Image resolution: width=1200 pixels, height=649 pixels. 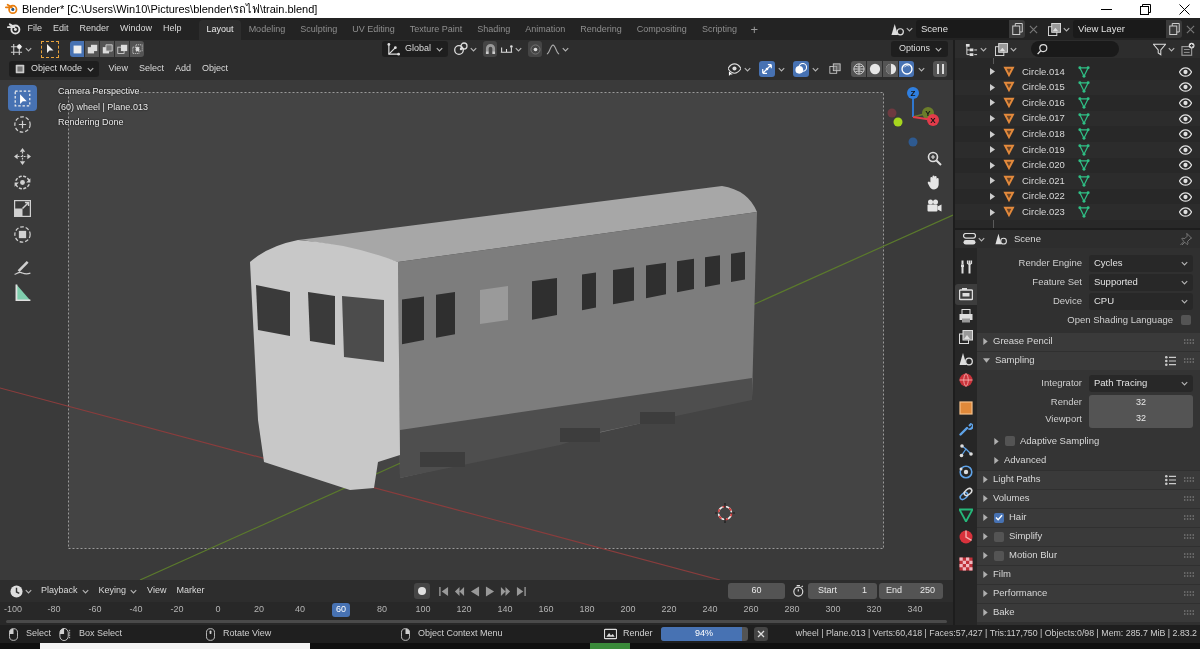 I want to click on linked-circles-icon, so click(x=461, y=49).